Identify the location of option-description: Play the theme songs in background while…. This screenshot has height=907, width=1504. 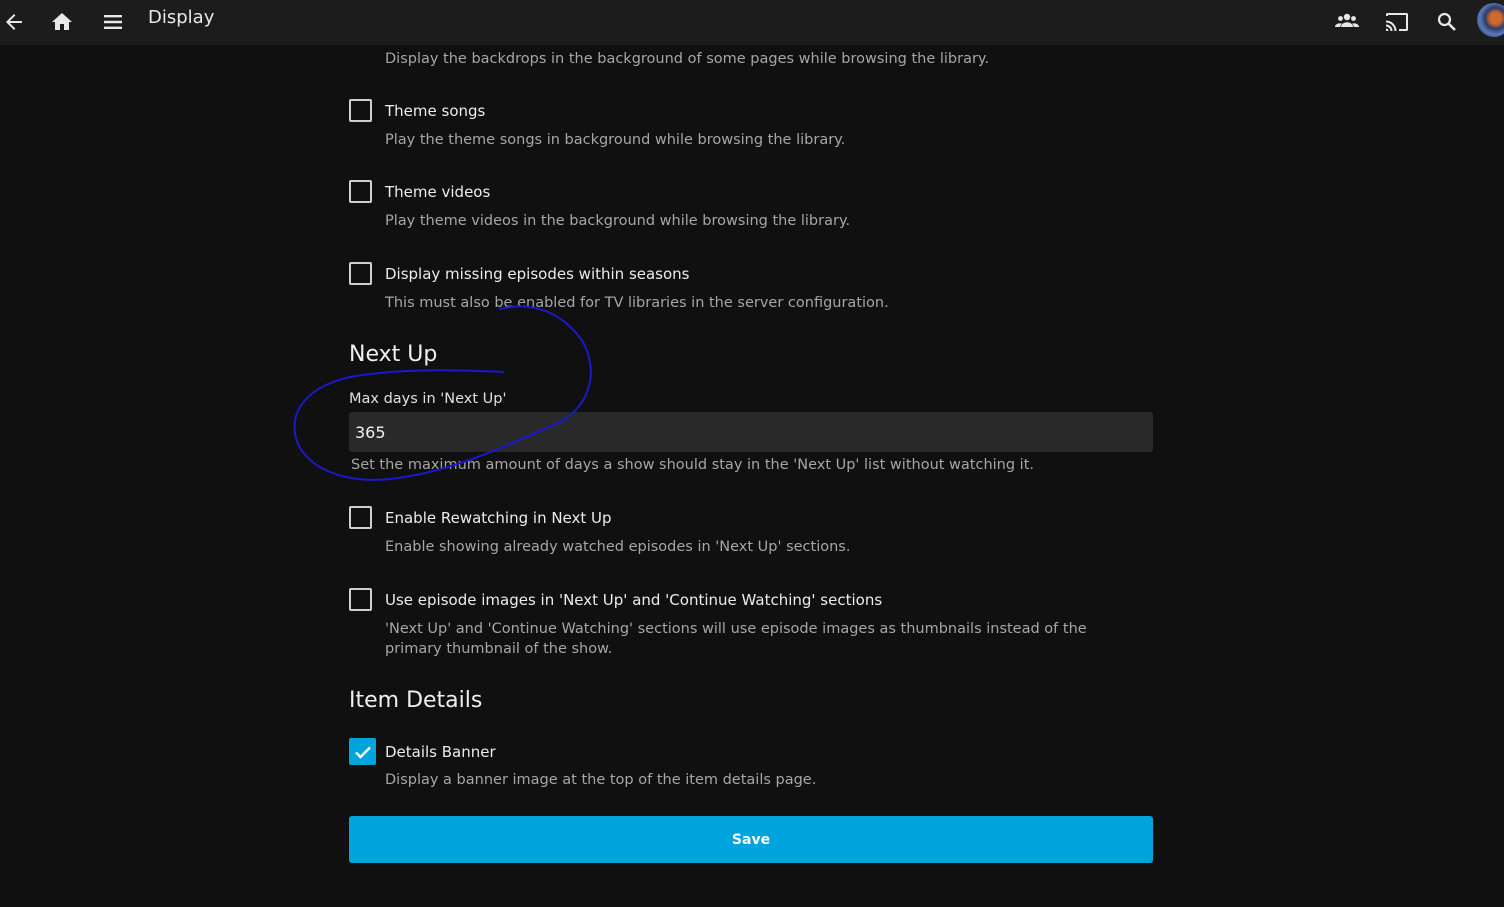
(615, 140).